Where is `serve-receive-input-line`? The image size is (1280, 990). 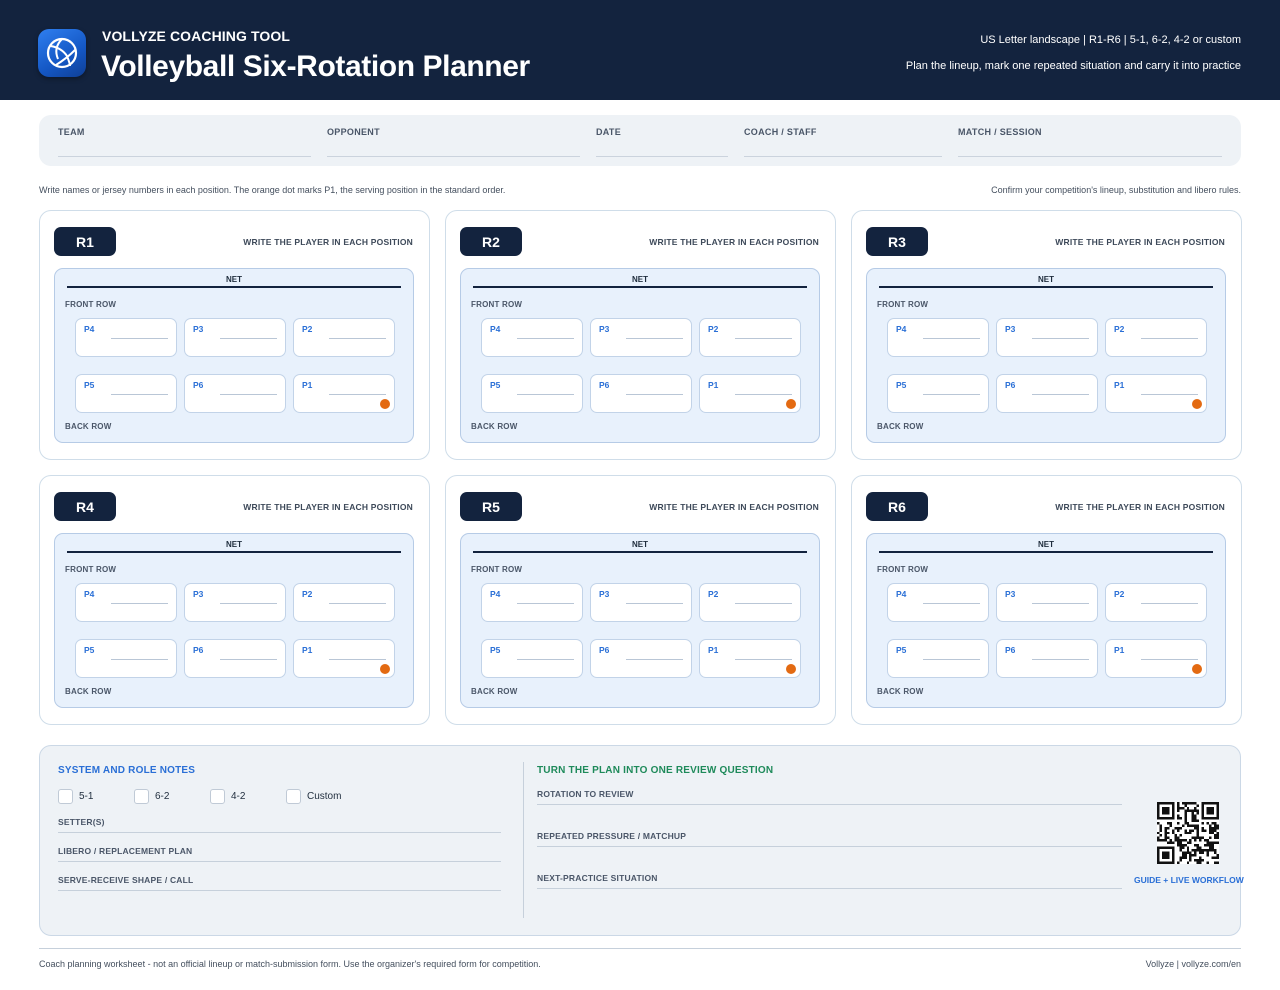 serve-receive-input-line is located at coordinates (279, 890).